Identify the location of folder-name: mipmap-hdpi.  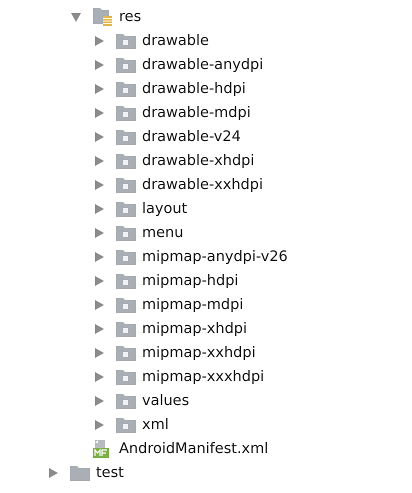
(190, 281).